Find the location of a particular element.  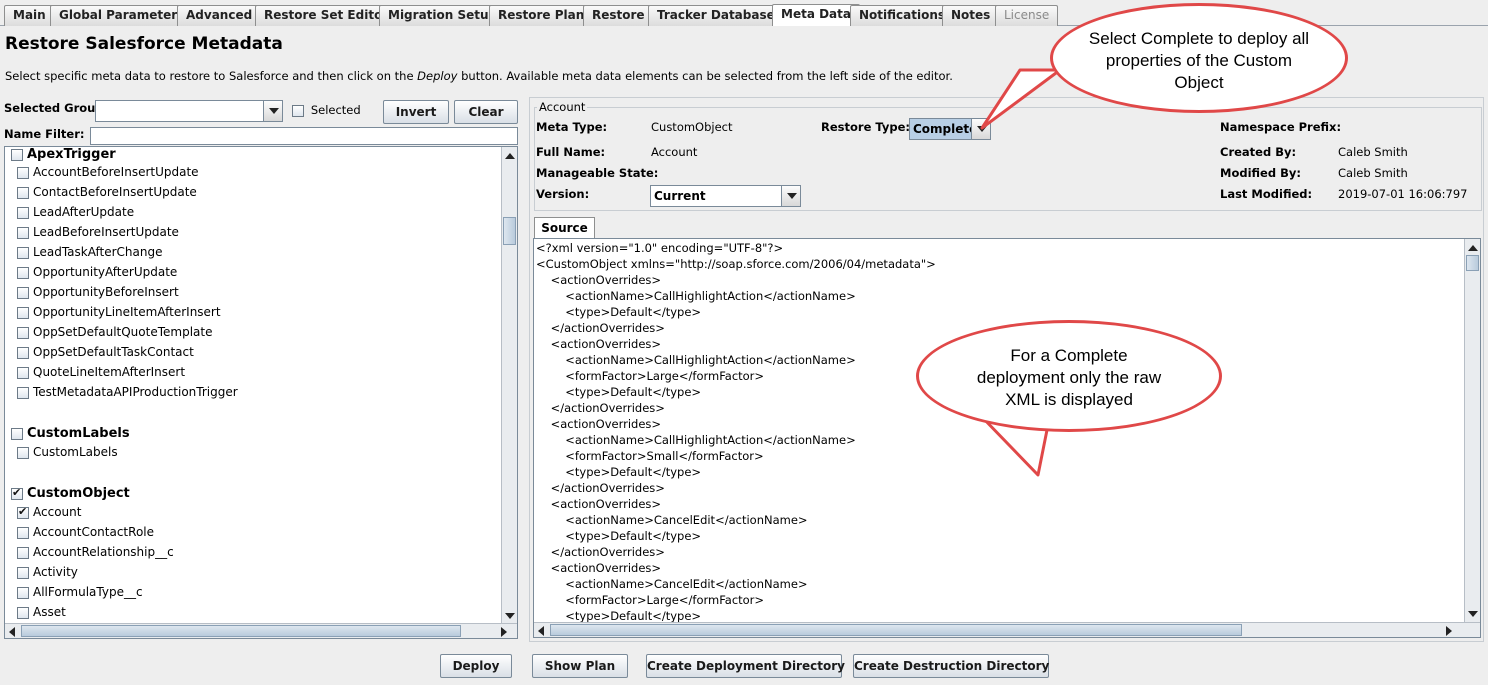

tree-item: AccountBeforeInsertUpdate is located at coordinates (108, 172).